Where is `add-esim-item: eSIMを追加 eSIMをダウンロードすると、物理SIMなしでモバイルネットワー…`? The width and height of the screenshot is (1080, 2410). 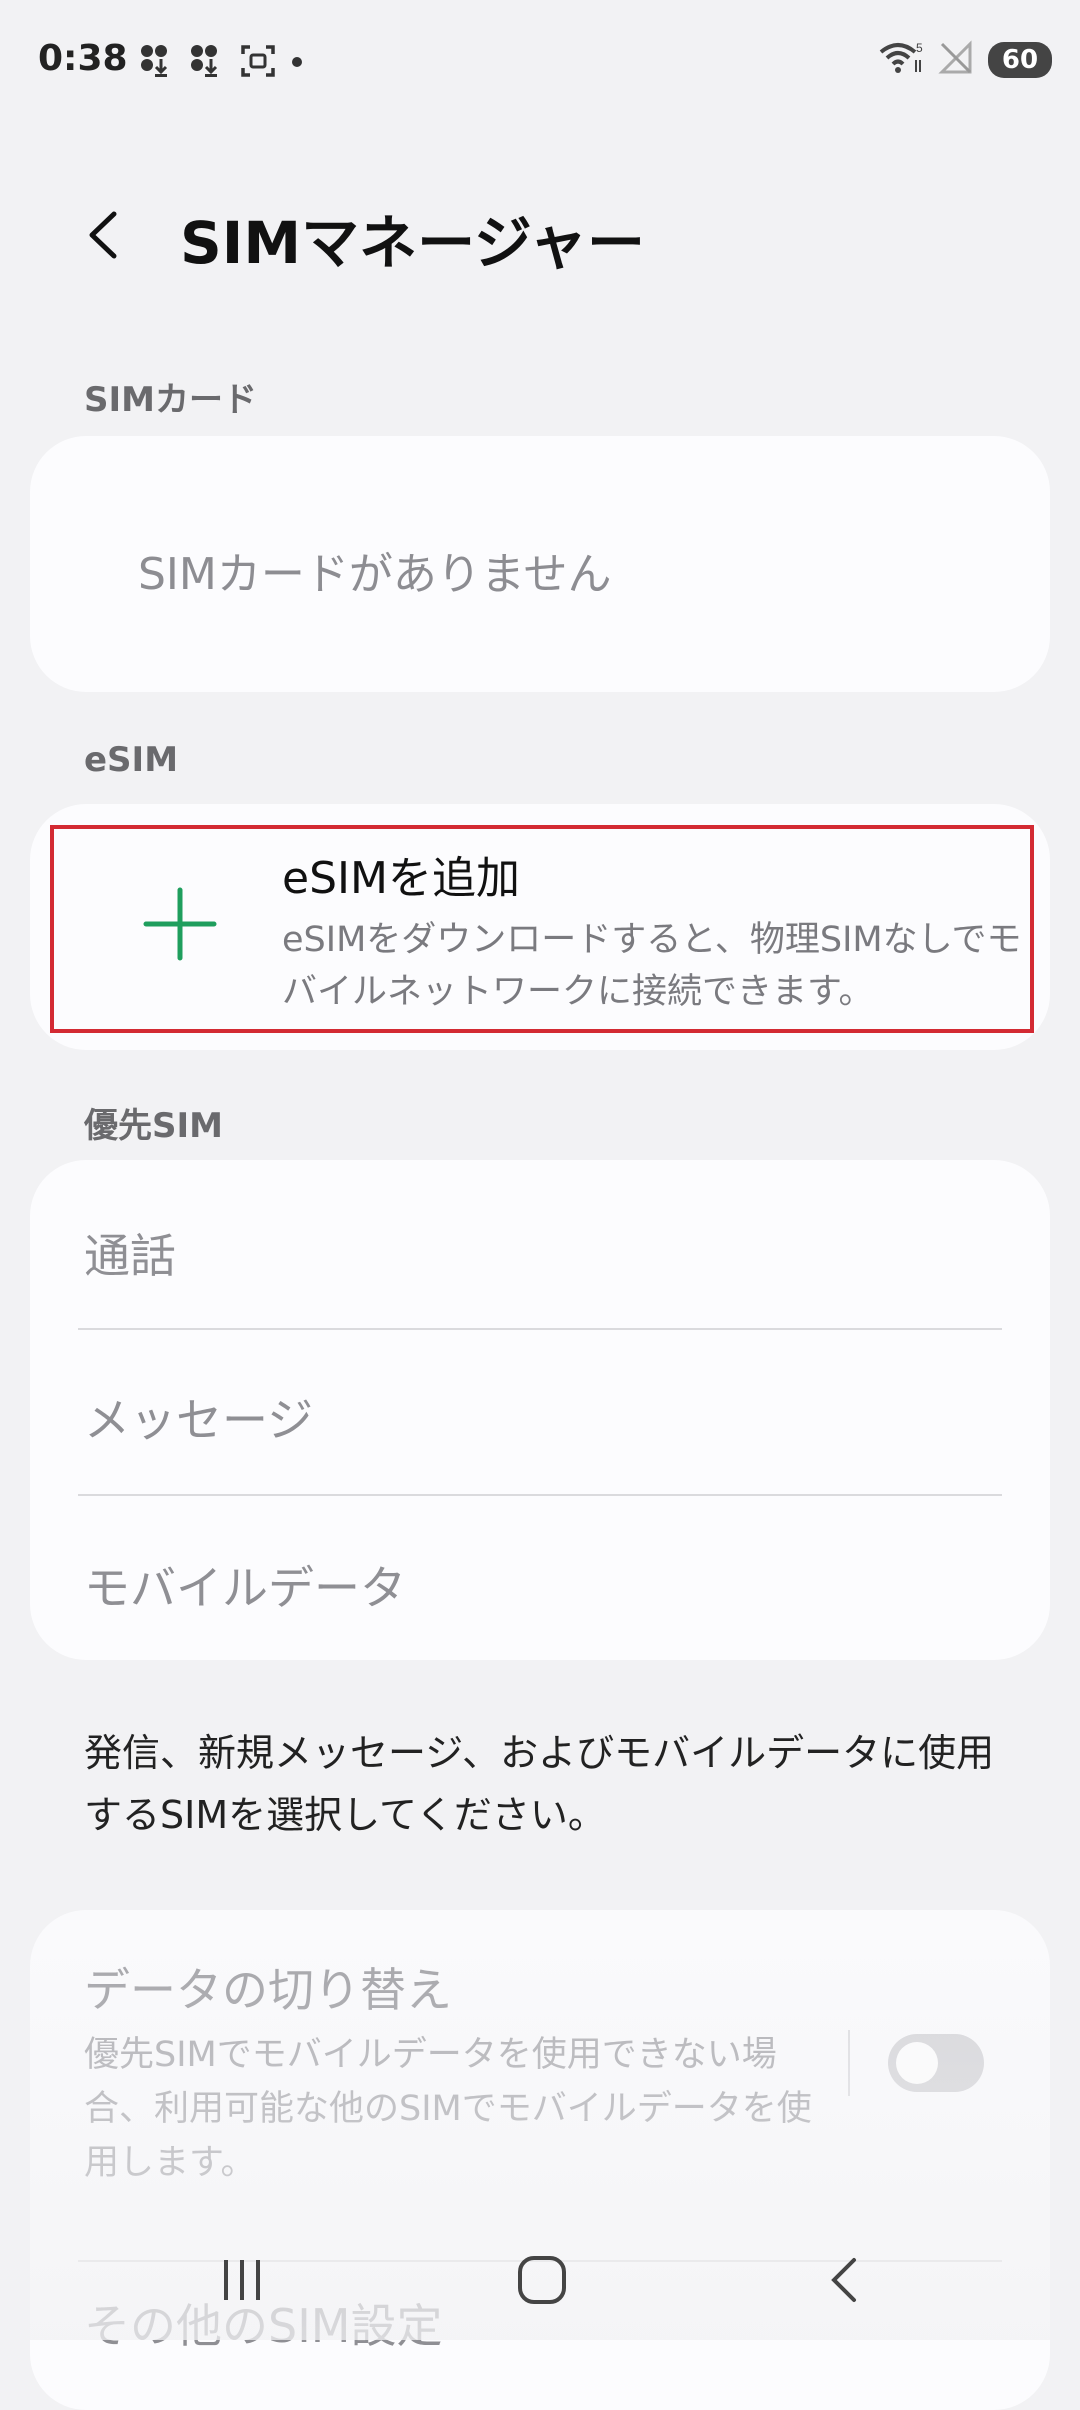 add-esim-item: eSIMを追加 eSIMをダウンロードすると、物理SIMなしでモバイルネットワー… is located at coordinates (540, 927).